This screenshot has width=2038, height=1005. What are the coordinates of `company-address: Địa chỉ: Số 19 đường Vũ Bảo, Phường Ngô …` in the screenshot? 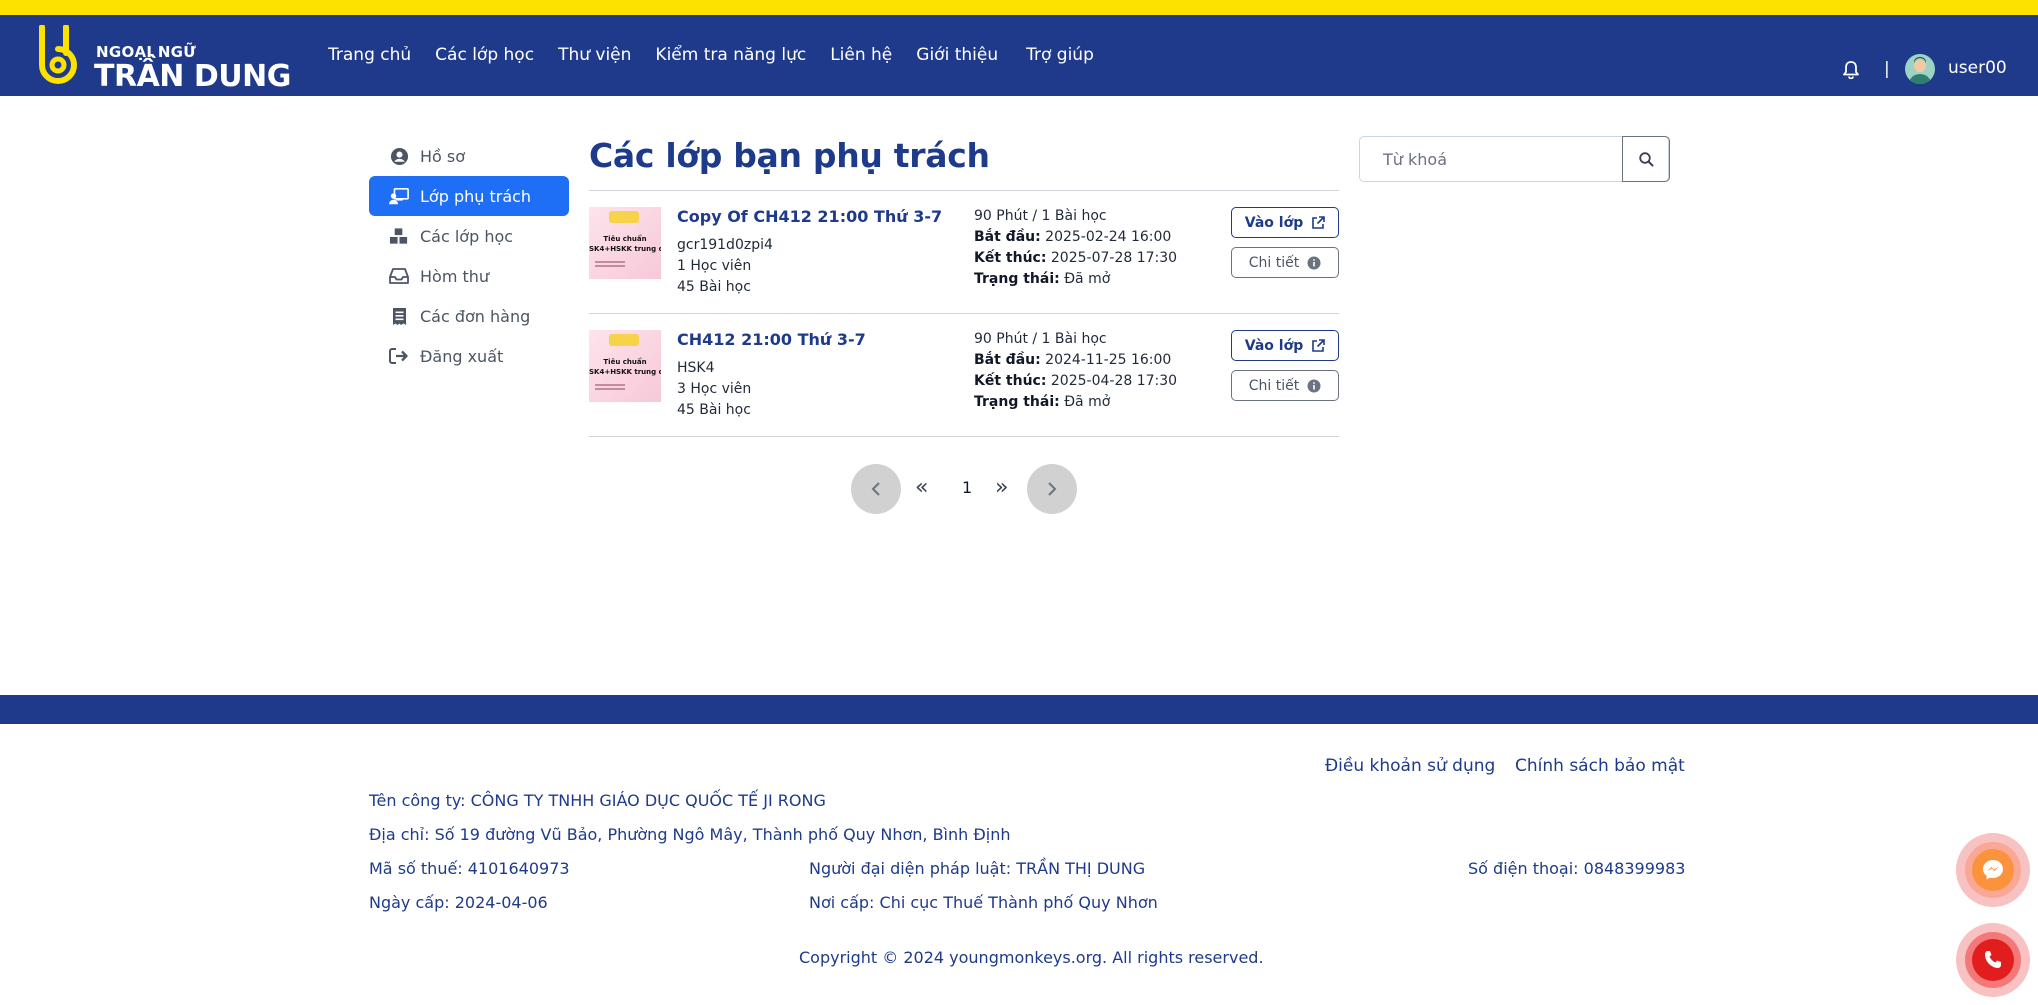 It's located at (690, 834).